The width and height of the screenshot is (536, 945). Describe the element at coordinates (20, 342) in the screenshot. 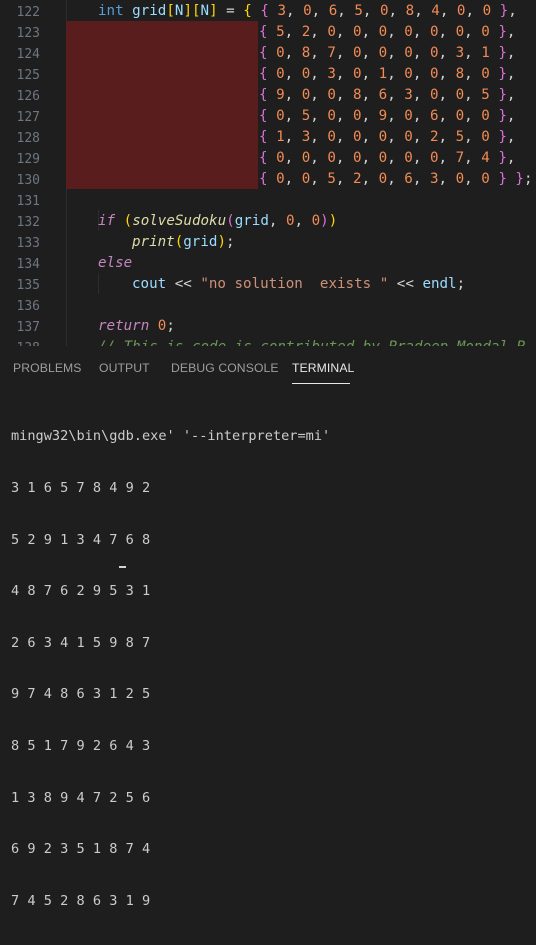

I see `line-number: 138` at that location.